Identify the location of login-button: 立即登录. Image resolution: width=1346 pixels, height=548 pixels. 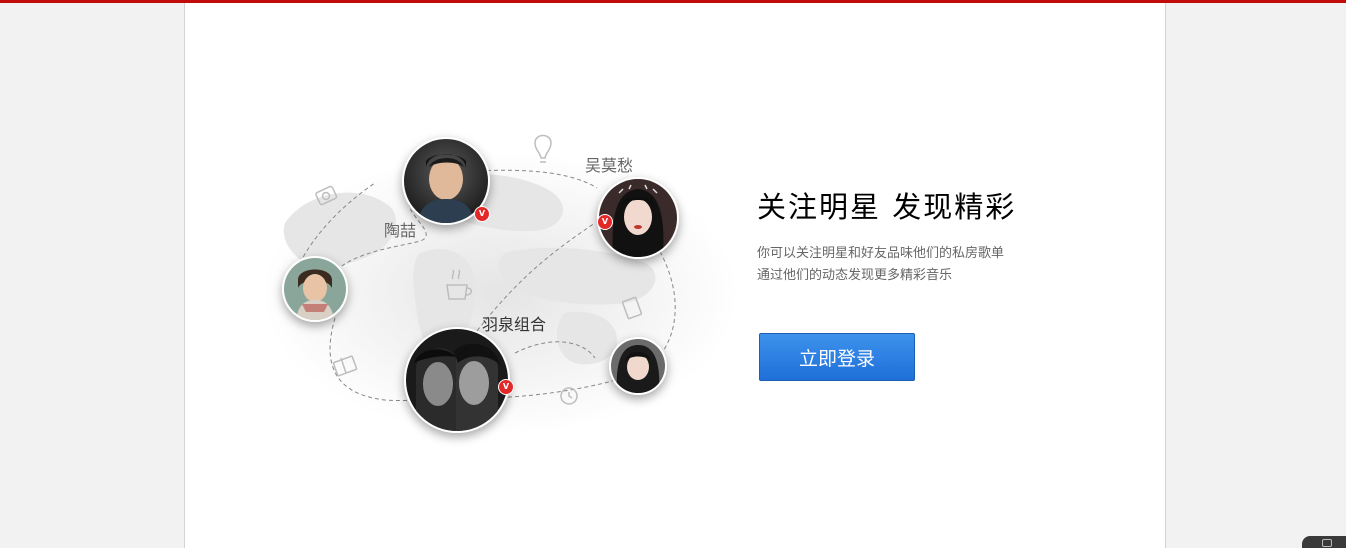
(837, 357).